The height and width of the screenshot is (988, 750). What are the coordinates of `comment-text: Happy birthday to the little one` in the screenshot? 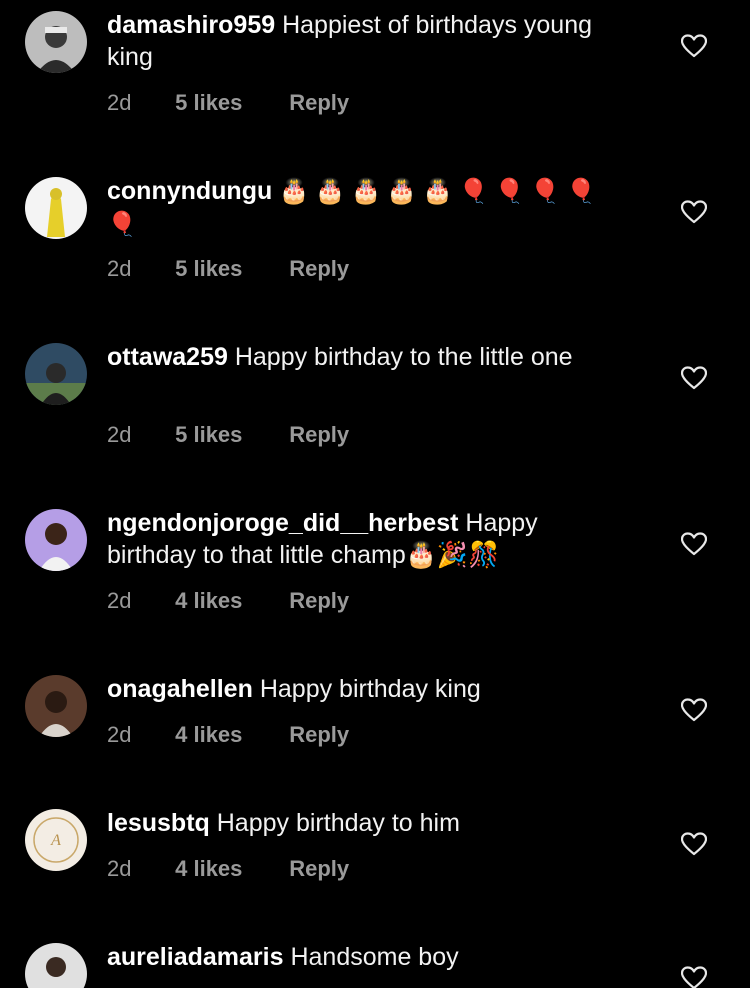 It's located at (403, 357).